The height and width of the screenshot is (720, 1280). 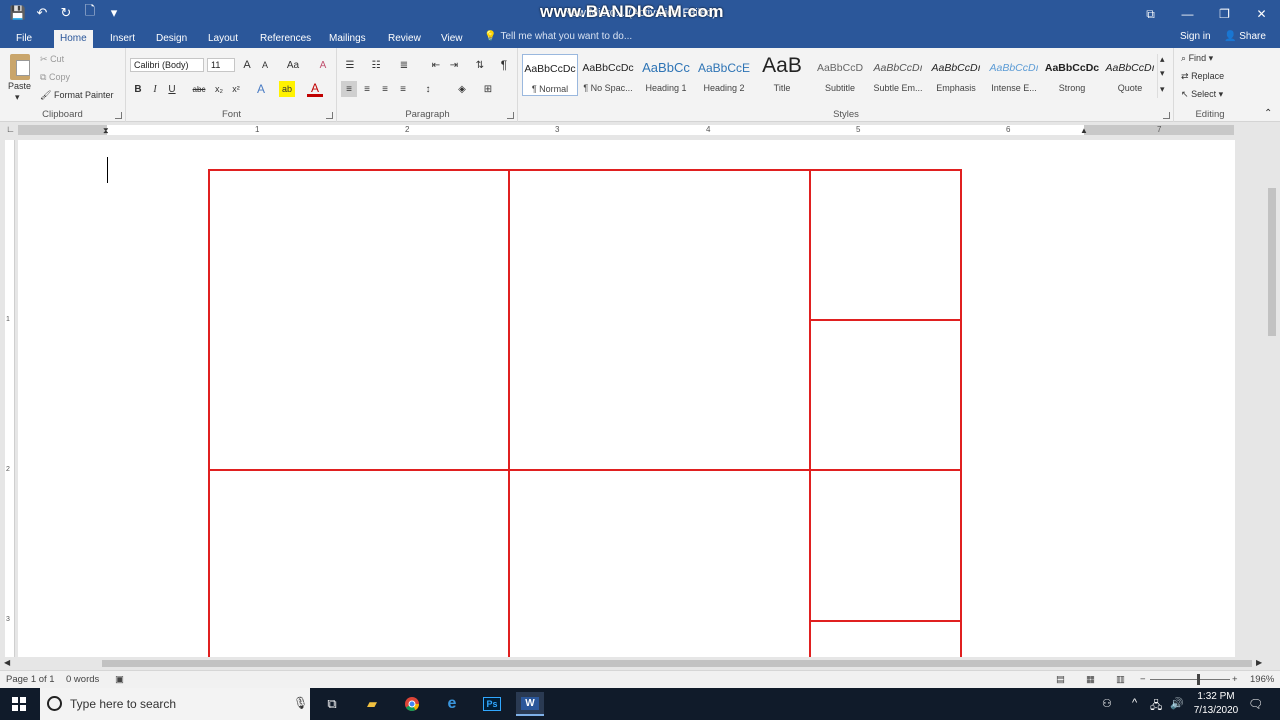 What do you see at coordinates (403, 89) in the screenshot?
I see `justify-icon: ≡` at bounding box center [403, 89].